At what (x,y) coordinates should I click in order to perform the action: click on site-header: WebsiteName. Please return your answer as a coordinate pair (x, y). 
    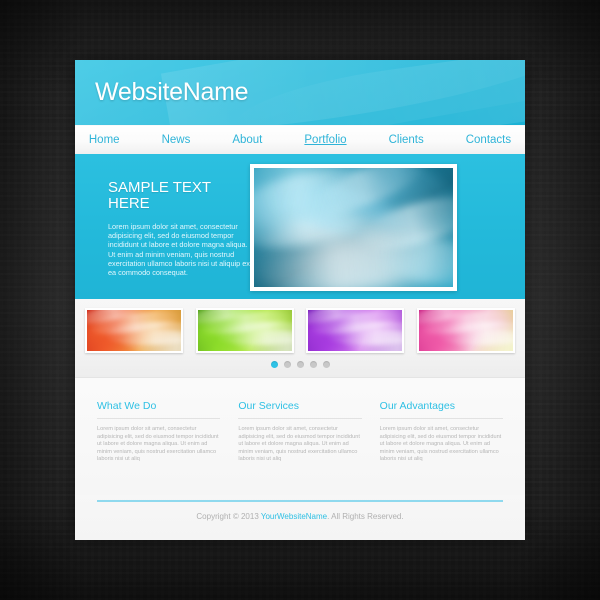
    Looking at the image, I should click on (300, 92).